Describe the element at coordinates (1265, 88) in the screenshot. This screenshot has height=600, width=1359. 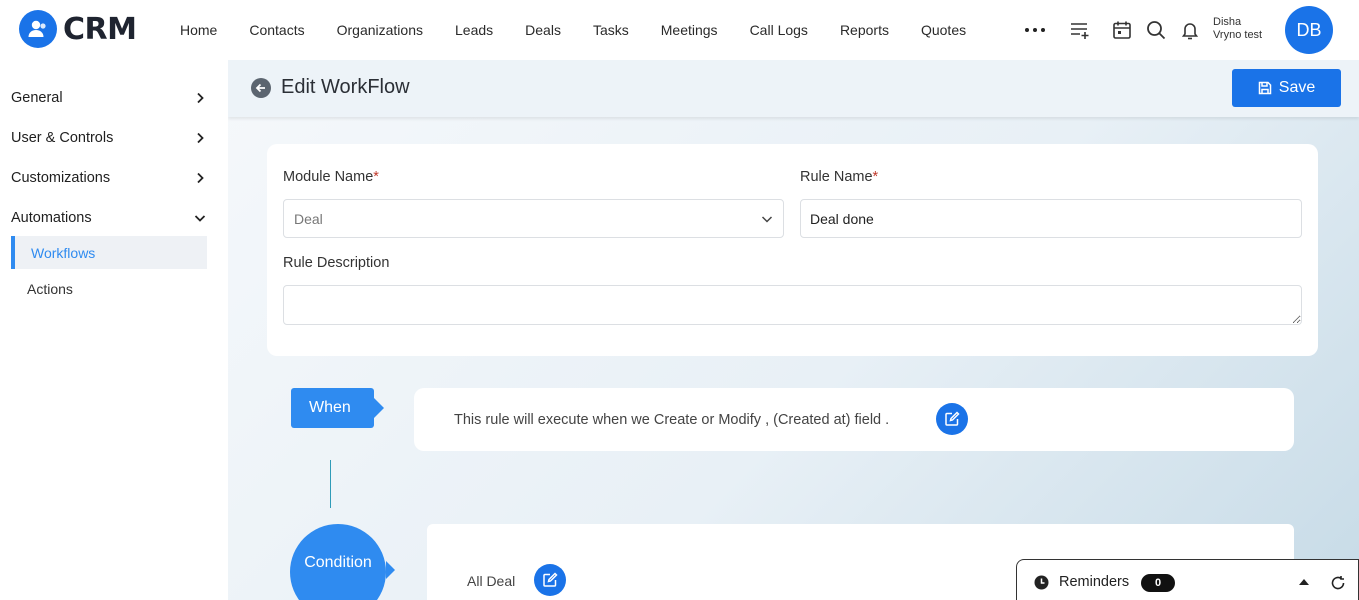
I see `floppy-disk-icon` at that location.